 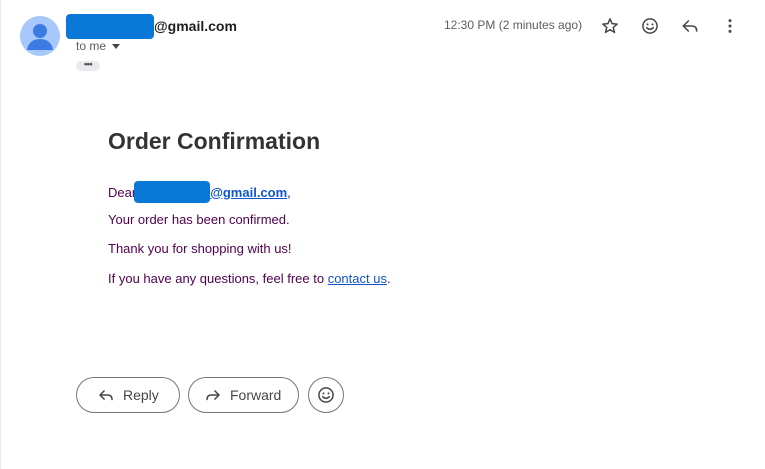 I want to click on emoji-reaction-button, so click(x=326, y=395).